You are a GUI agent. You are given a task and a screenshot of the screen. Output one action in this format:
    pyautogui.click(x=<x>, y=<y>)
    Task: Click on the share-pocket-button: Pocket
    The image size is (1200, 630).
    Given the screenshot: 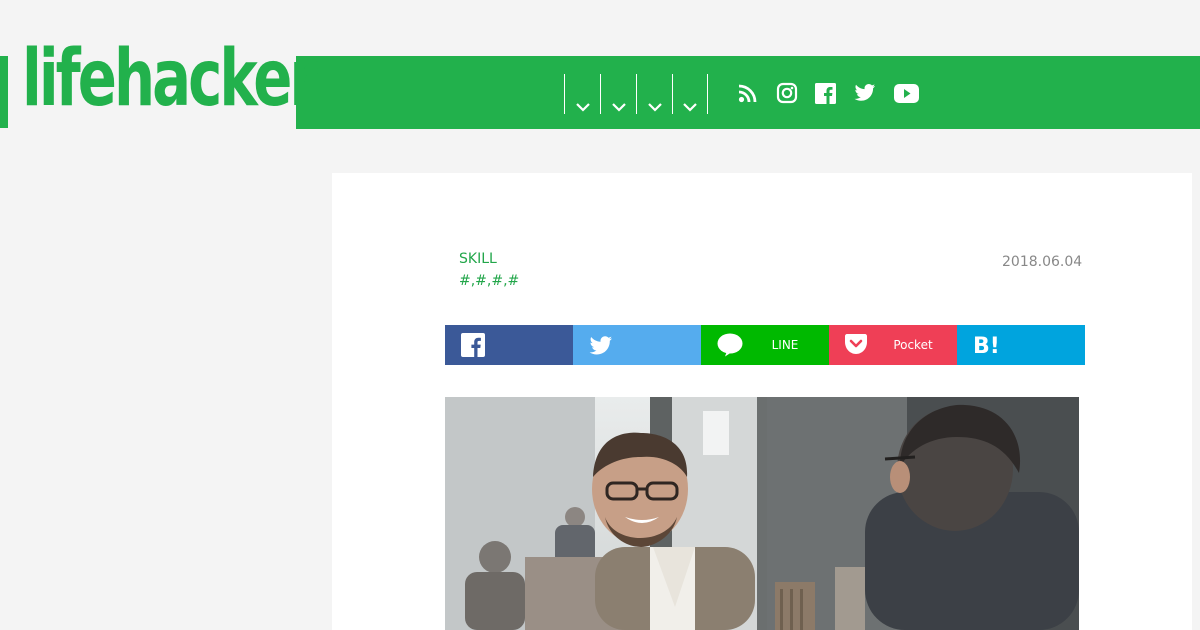 What is the action you would take?
    pyautogui.click(x=893, y=345)
    